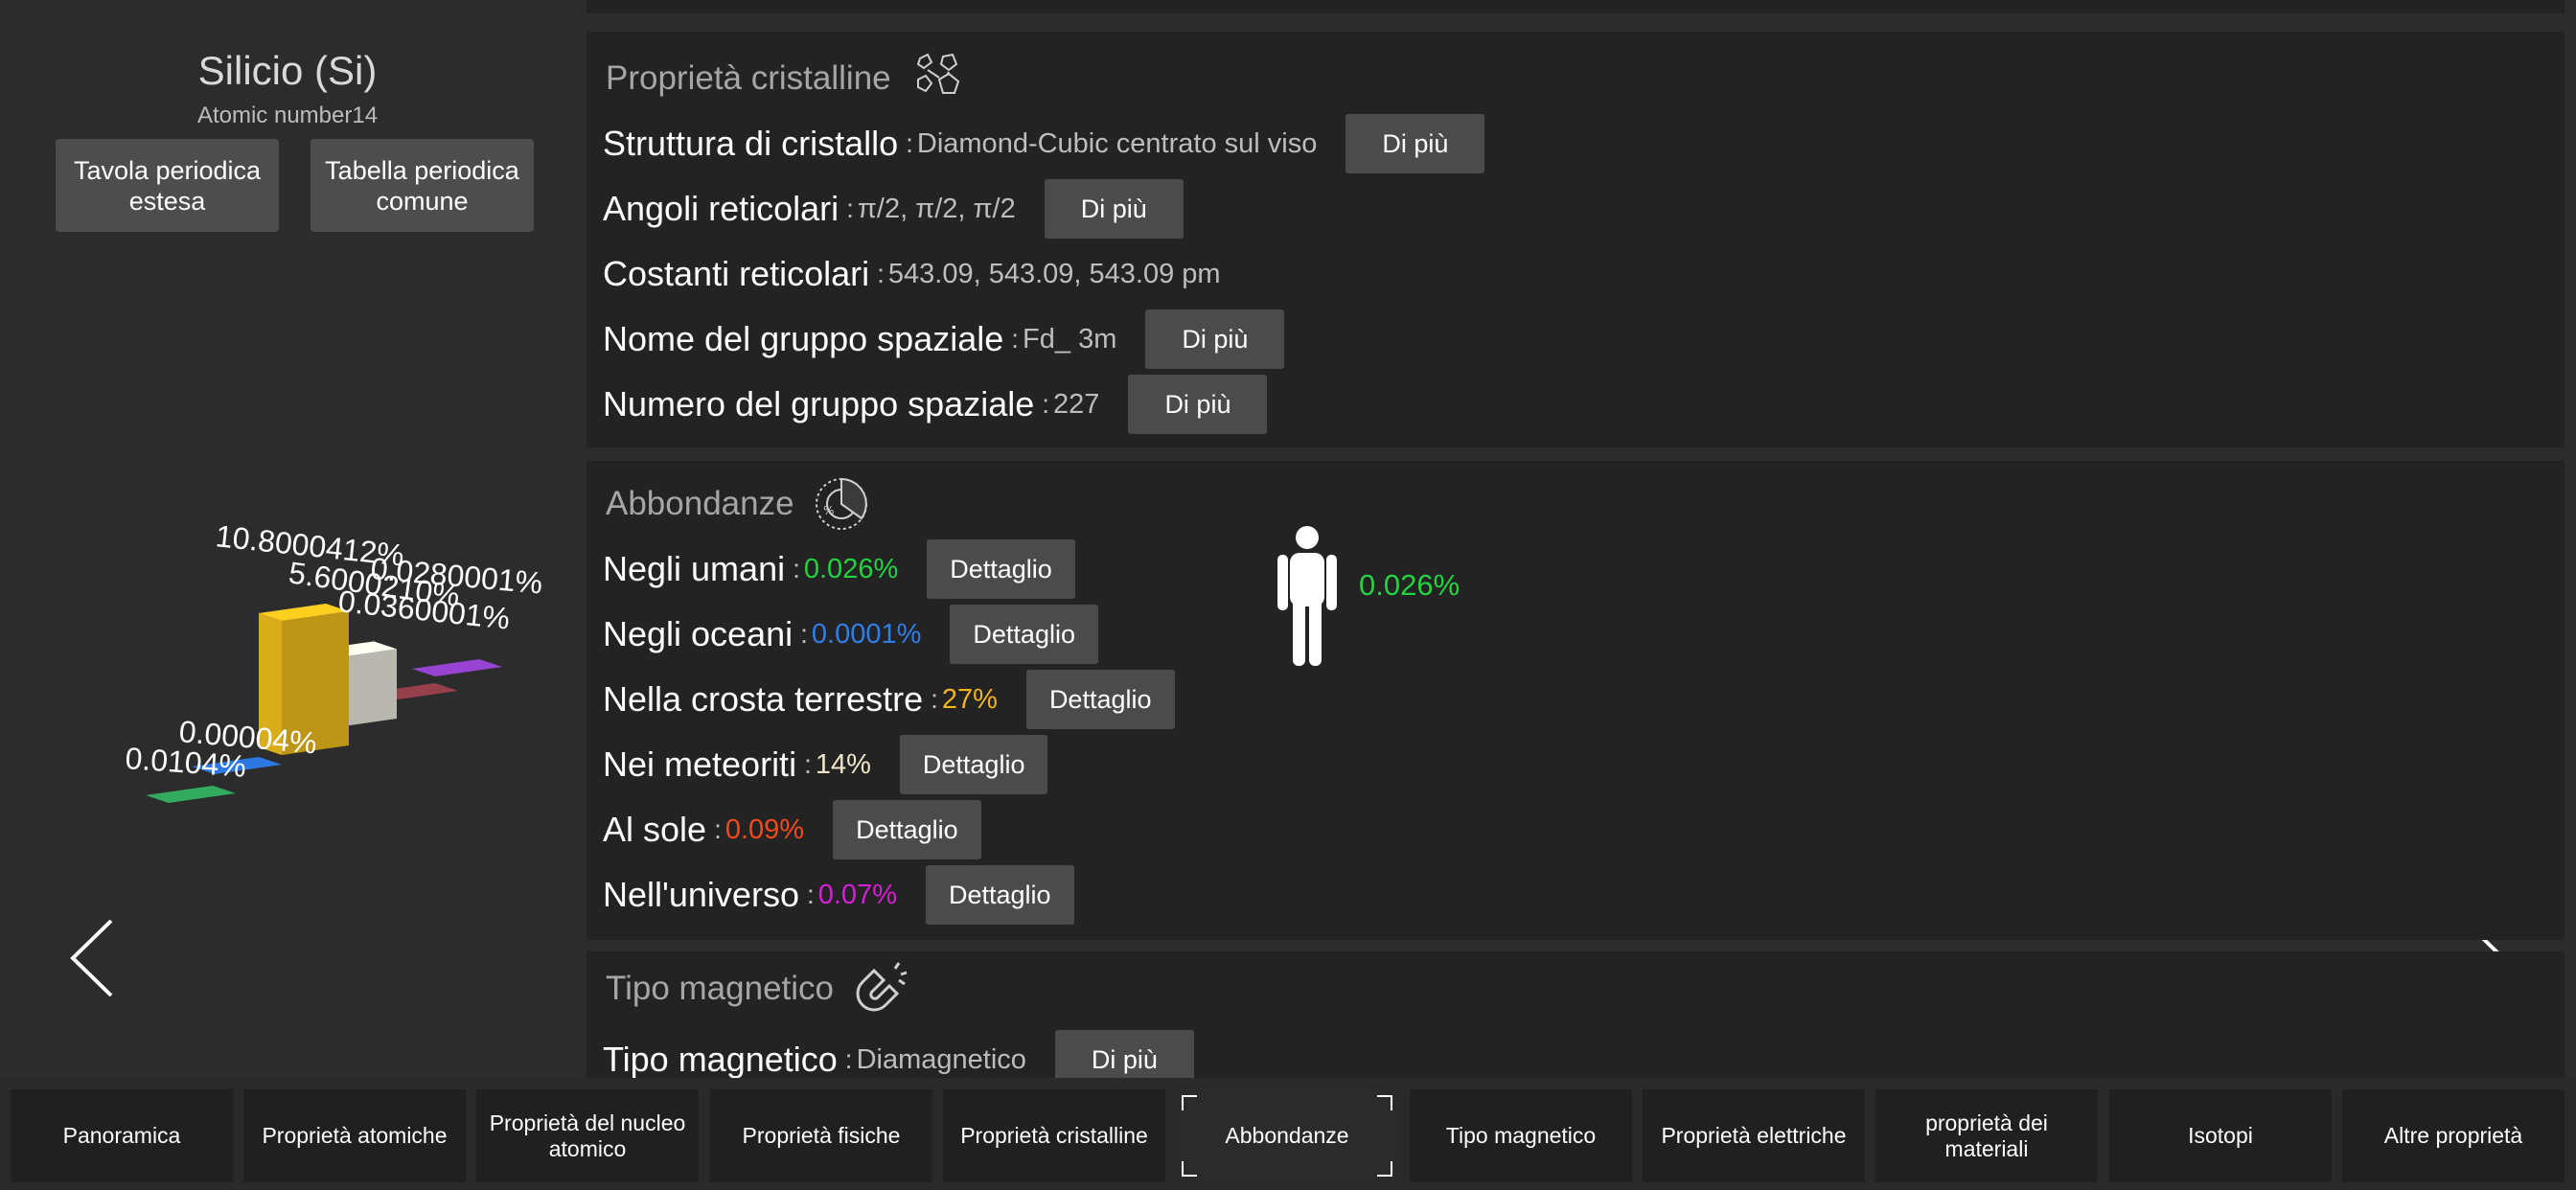 This screenshot has height=1190, width=2576. I want to click on element-title: Silicio (Si), so click(287, 71).